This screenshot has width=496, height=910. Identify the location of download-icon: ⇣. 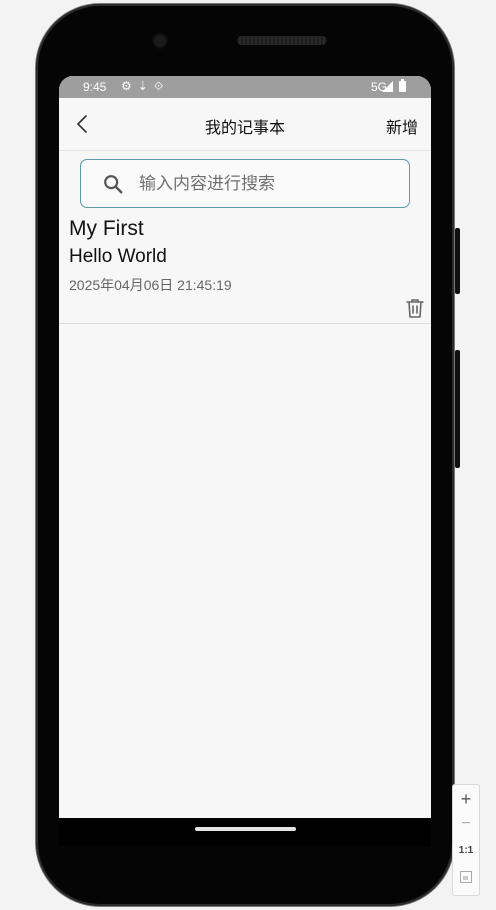
(145, 86).